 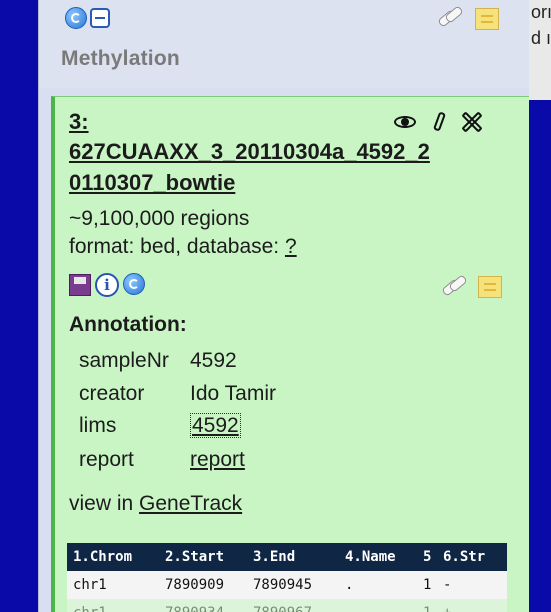 What do you see at coordinates (447, 585) in the screenshot?
I see `table-cell: -` at bounding box center [447, 585].